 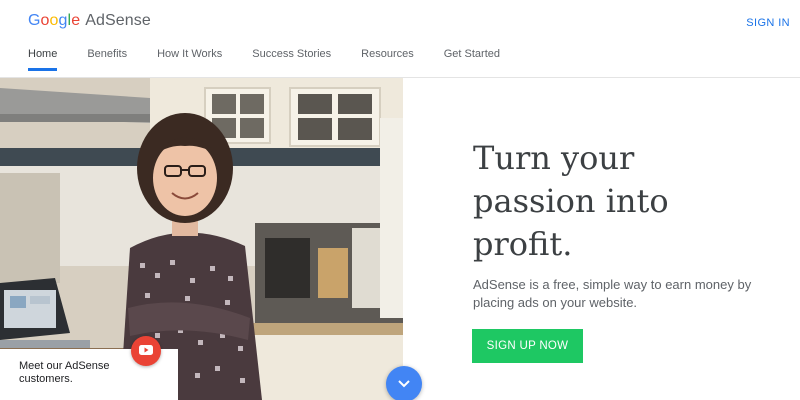 I want to click on sign-in-link: SIGN IN, so click(x=768, y=23).